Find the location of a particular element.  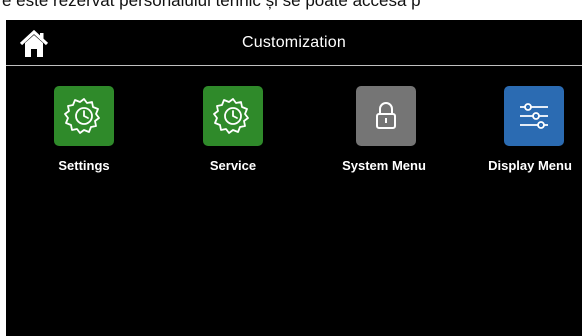

display-menu-label: Display Menu is located at coordinates (530, 165).